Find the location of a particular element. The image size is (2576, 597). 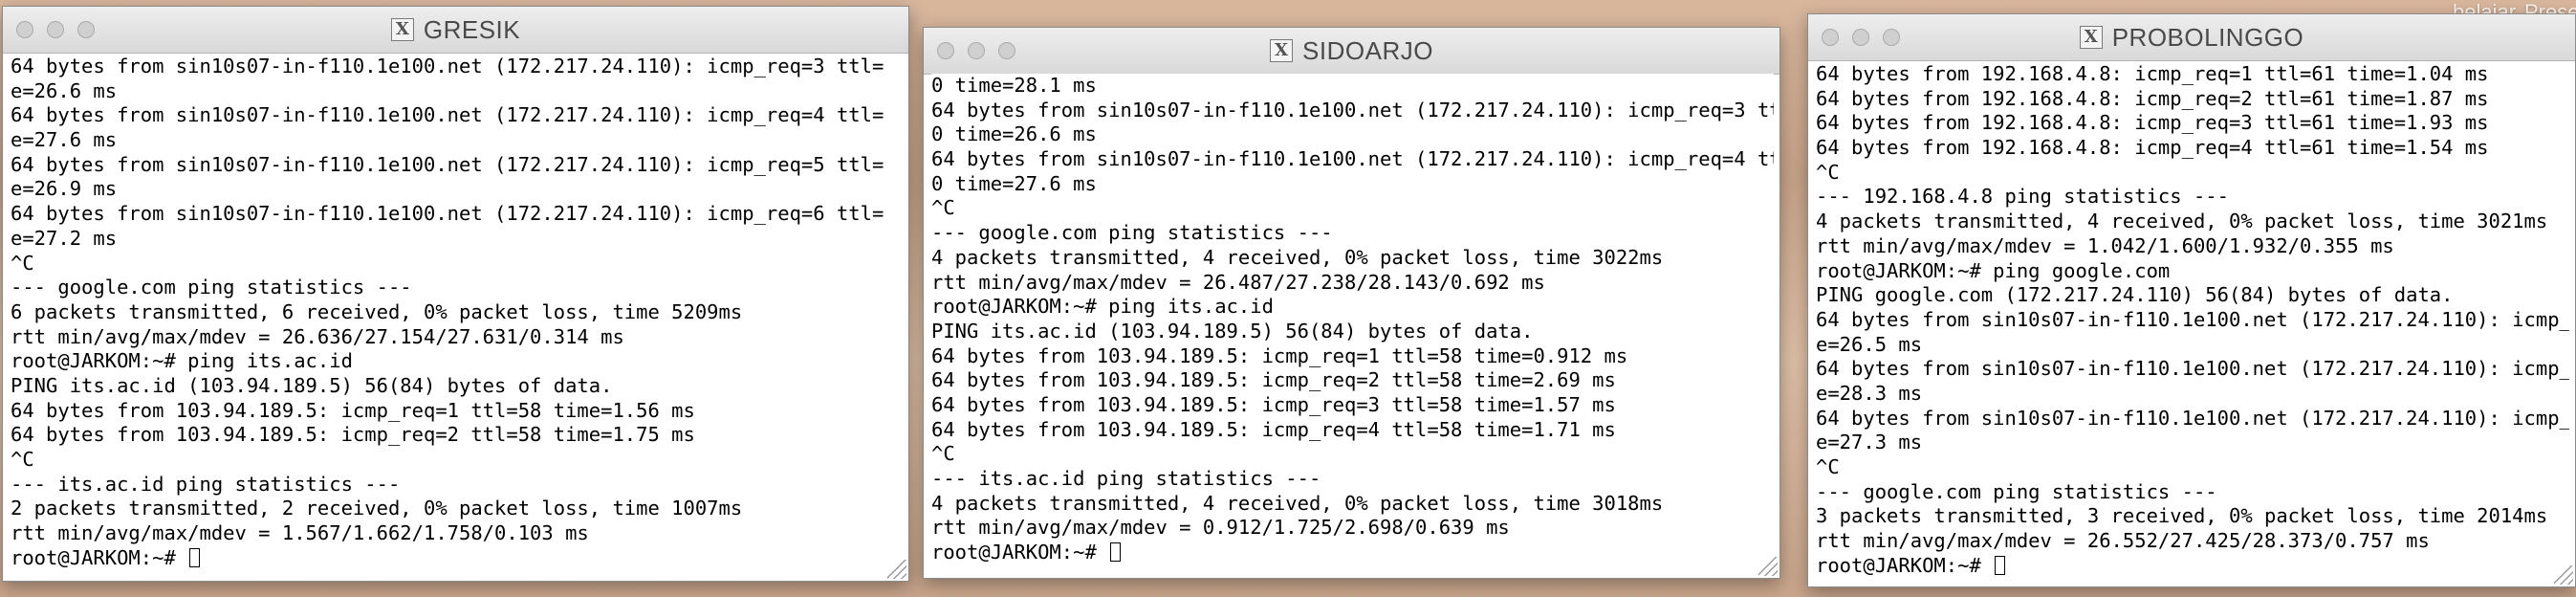

terminal-line: e=26.6 ms is located at coordinates (64, 90).